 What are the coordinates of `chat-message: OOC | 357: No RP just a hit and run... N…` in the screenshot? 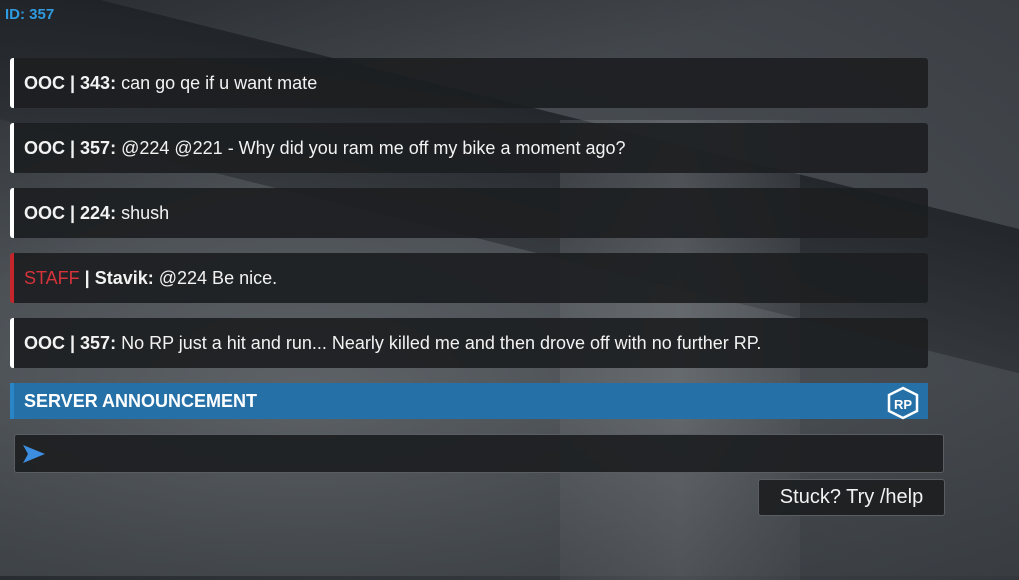 It's located at (469, 343).